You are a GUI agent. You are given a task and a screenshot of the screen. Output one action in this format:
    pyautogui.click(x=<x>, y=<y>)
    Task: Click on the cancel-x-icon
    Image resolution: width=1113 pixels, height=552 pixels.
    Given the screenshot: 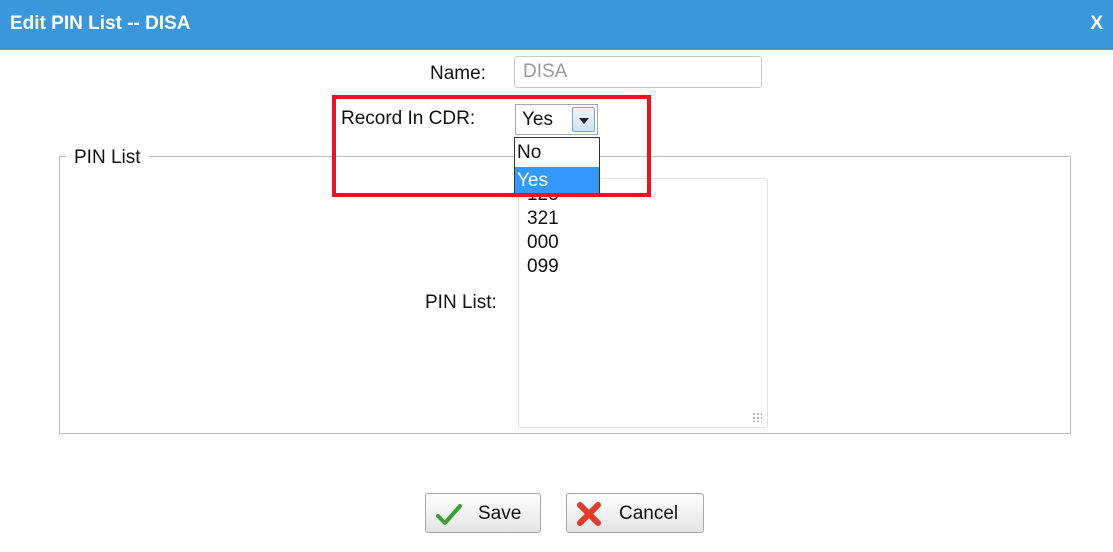 What is the action you would take?
    pyautogui.click(x=589, y=514)
    